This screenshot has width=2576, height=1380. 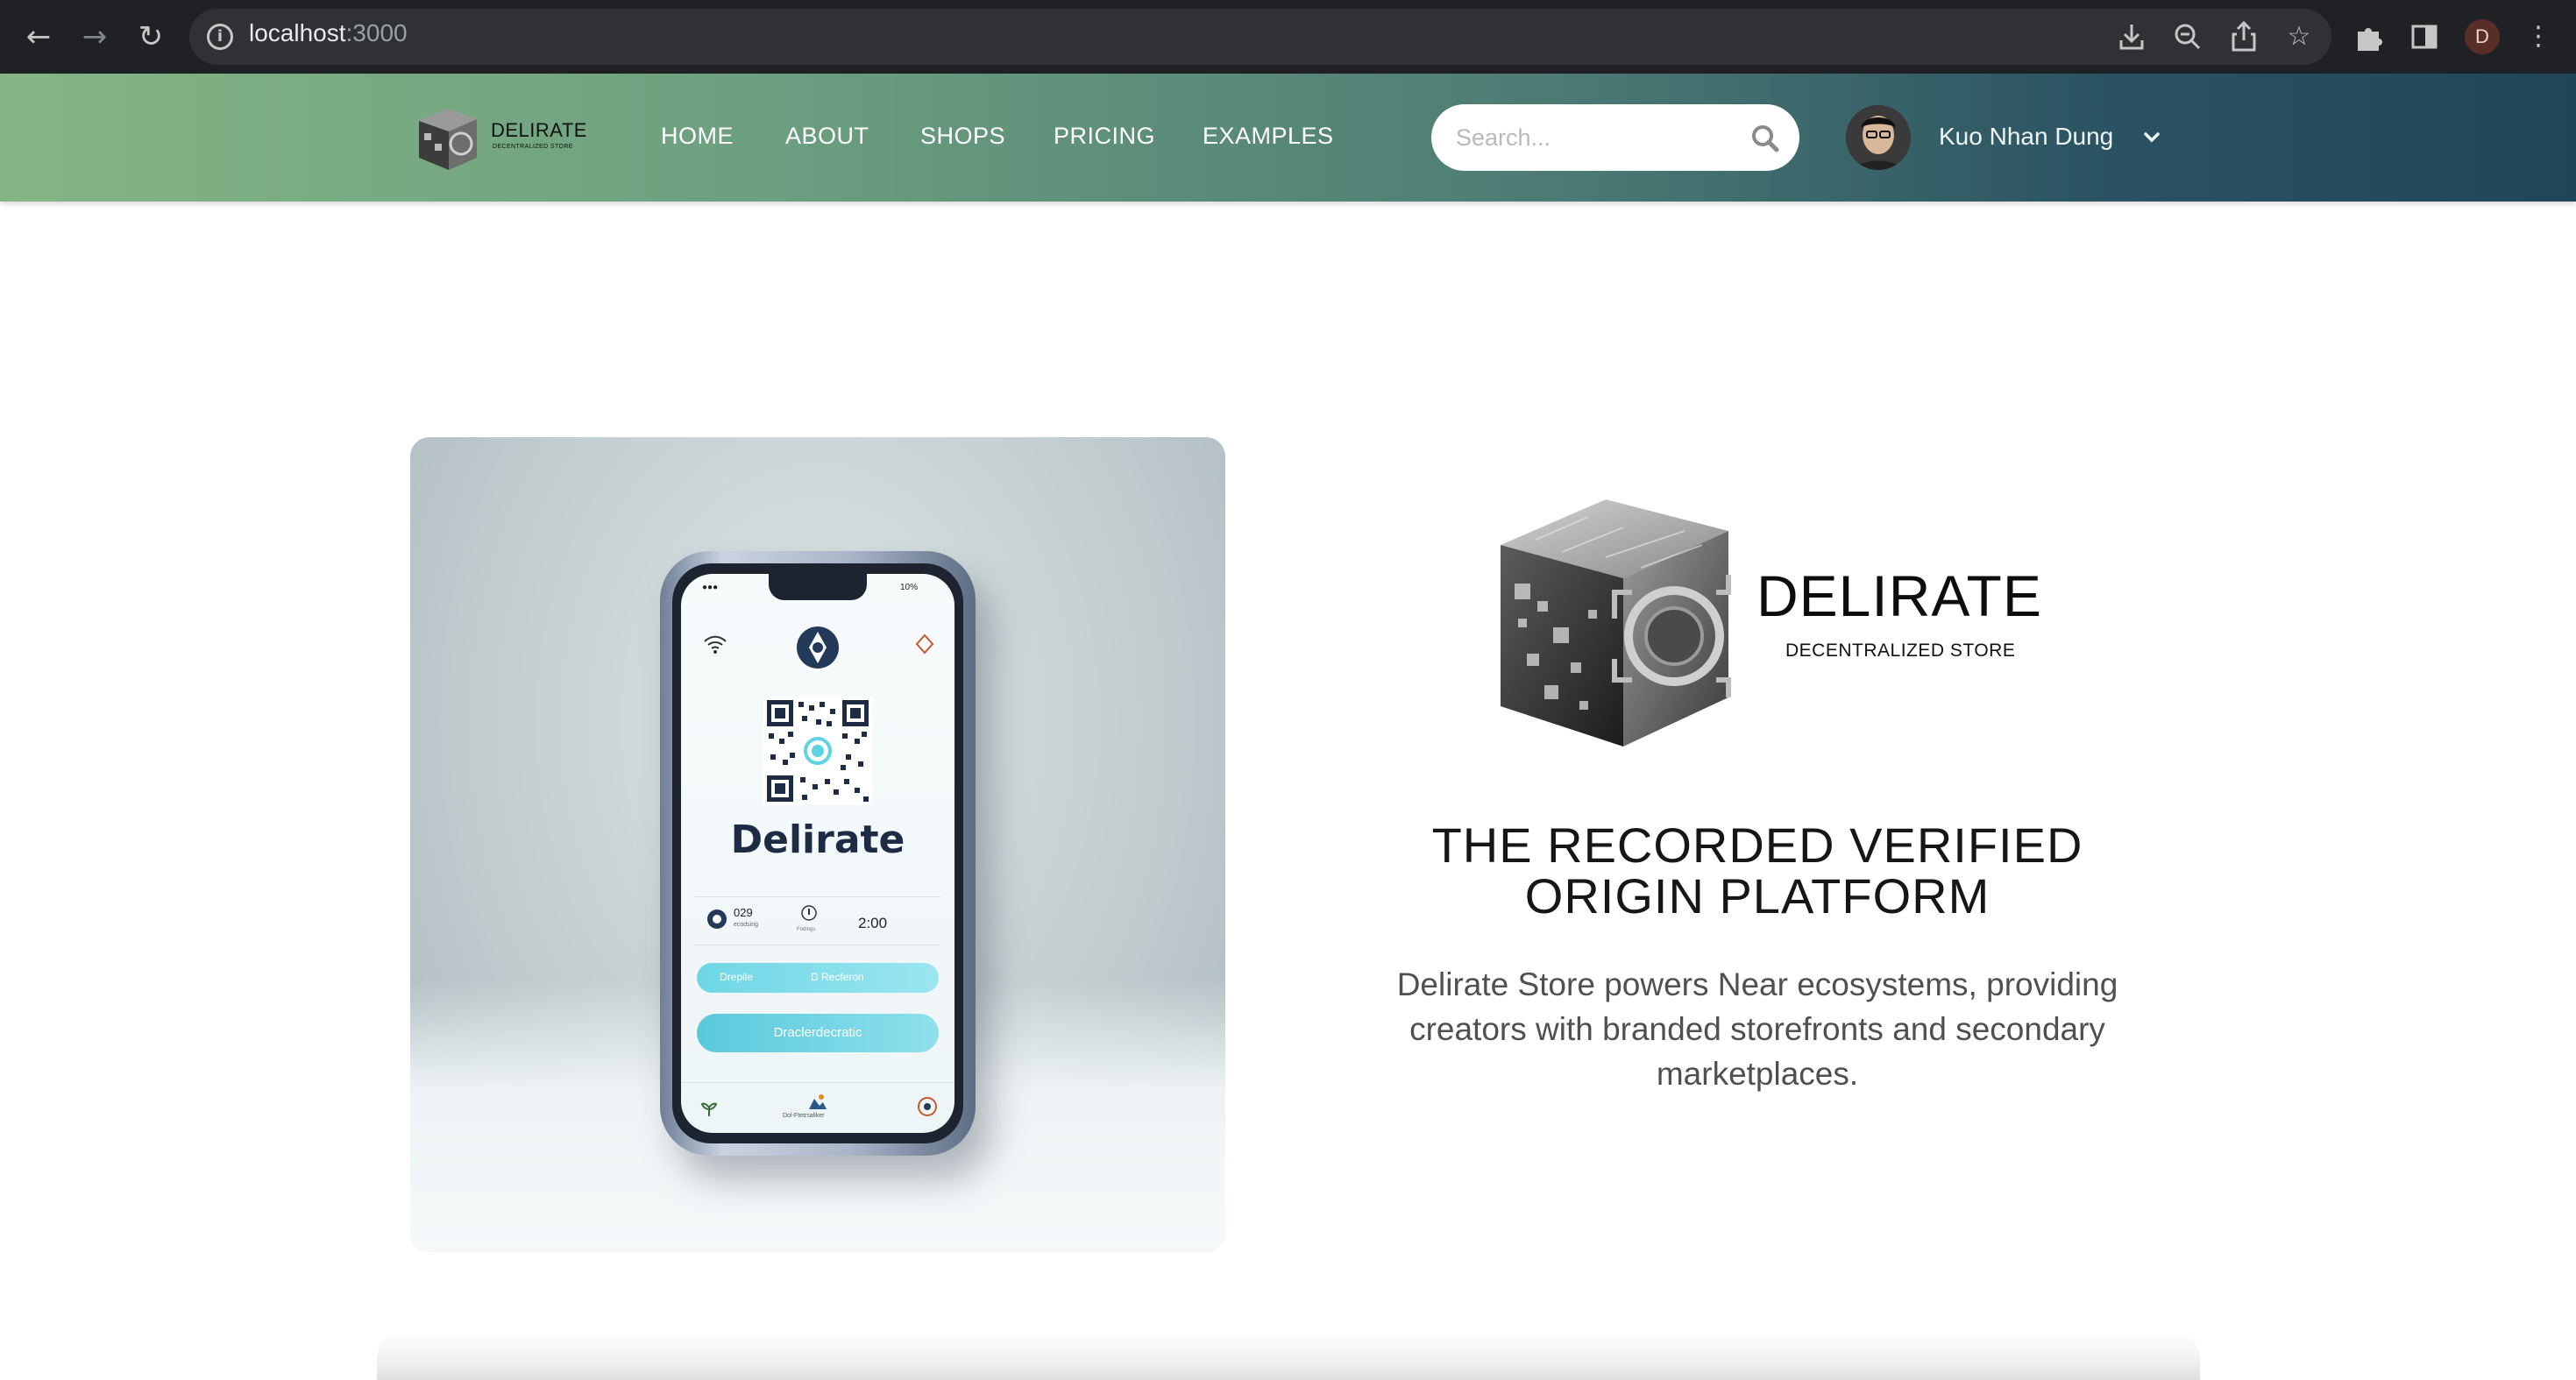 What do you see at coordinates (2026, 137) in the screenshot?
I see `user-name: Kuo Nhan Dung` at bounding box center [2026, 137].